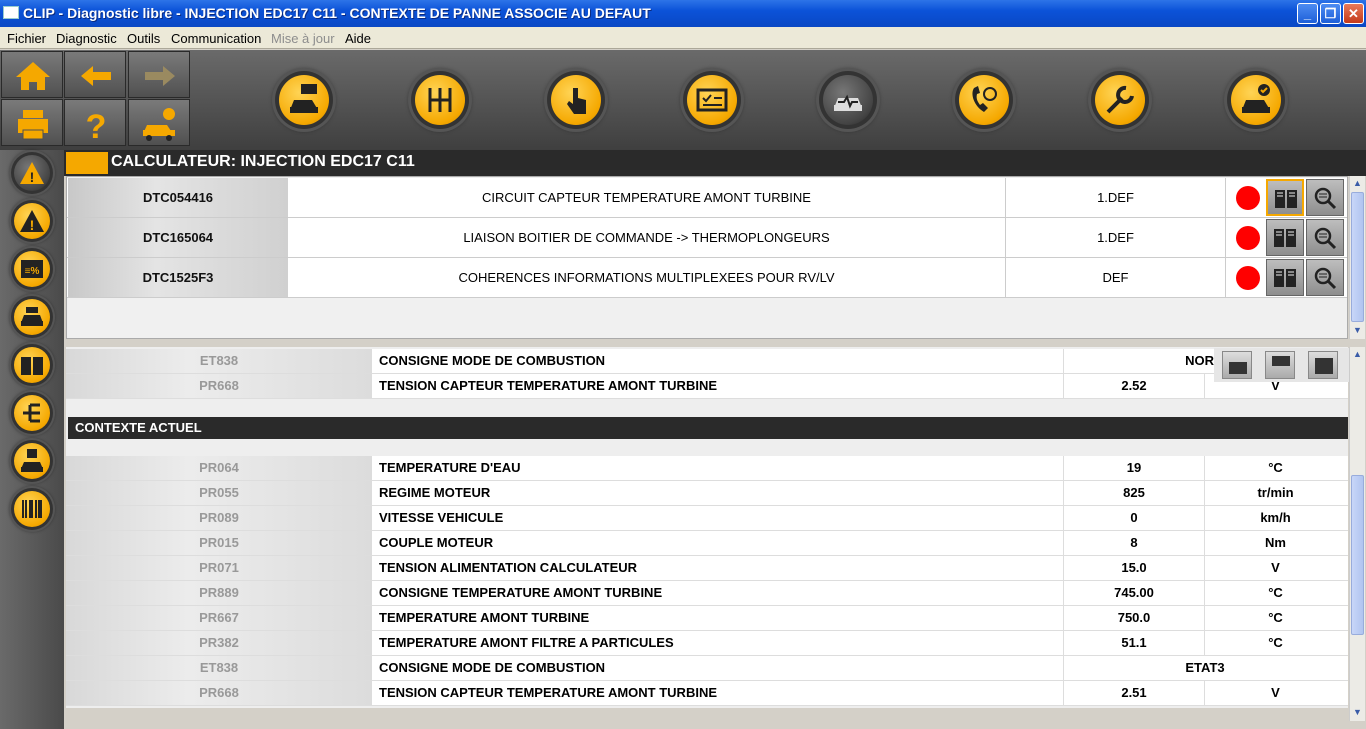 Image resolution: width=1366 pixels, height=729 pixels. I want to click on printer-icon, so click(33, 125).